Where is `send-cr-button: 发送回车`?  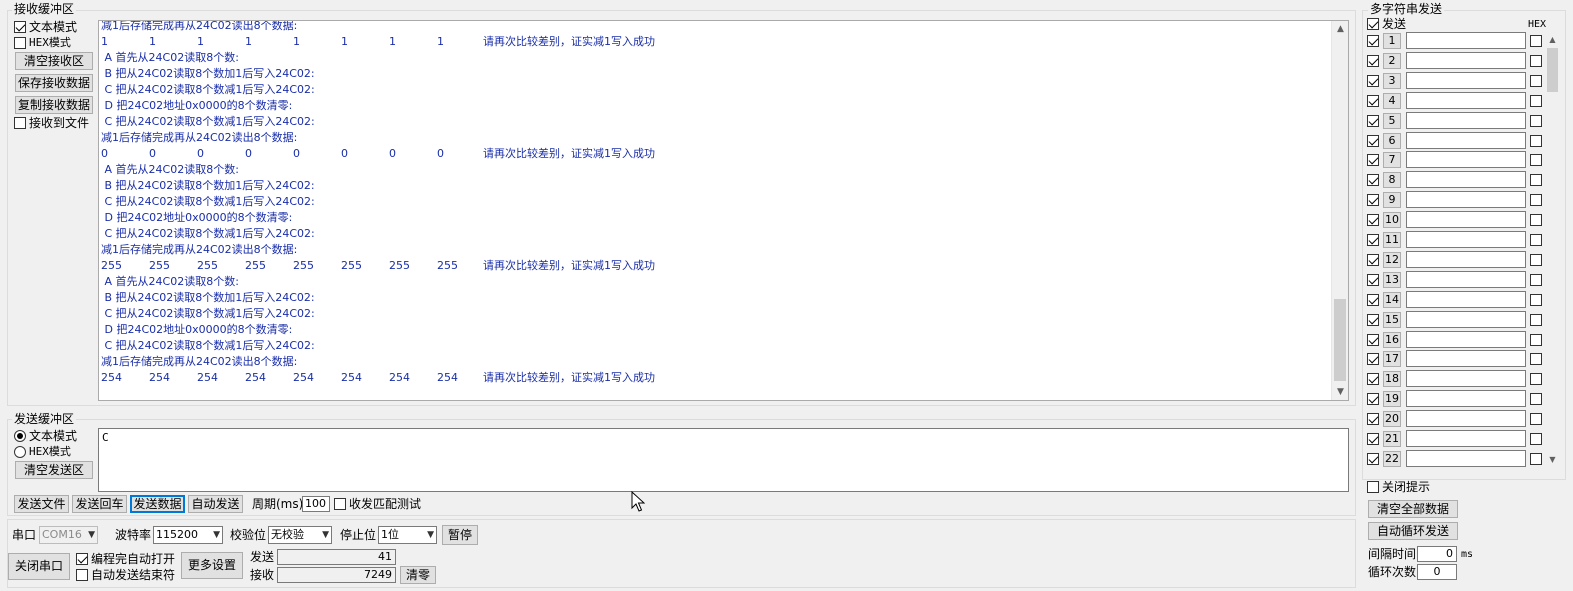
send-cr-button: 发送回车 is located at coordinates (99, 504).